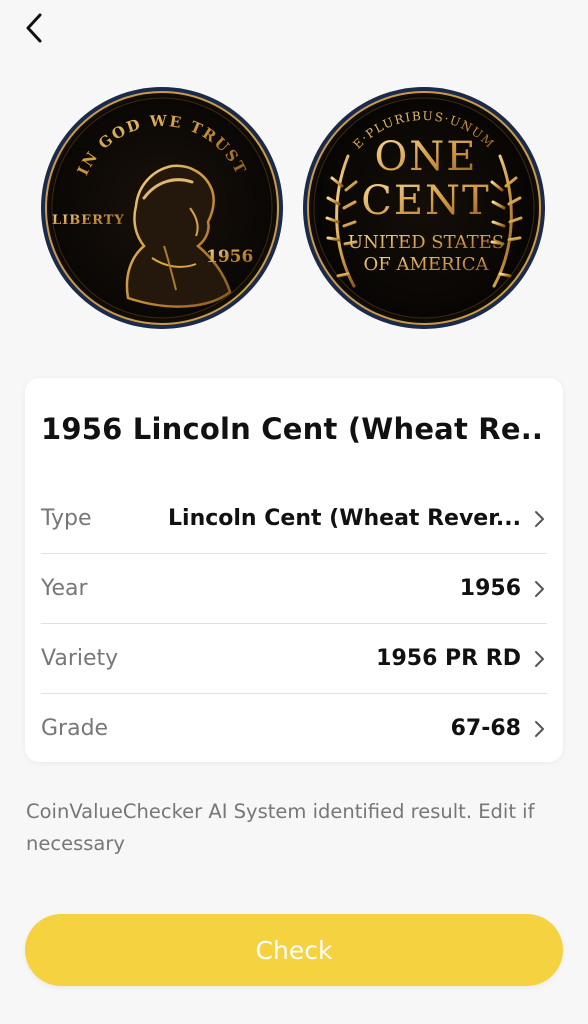 The image size is (588, 1024). I want to click on chevron-left-icon, so click(34, 28).